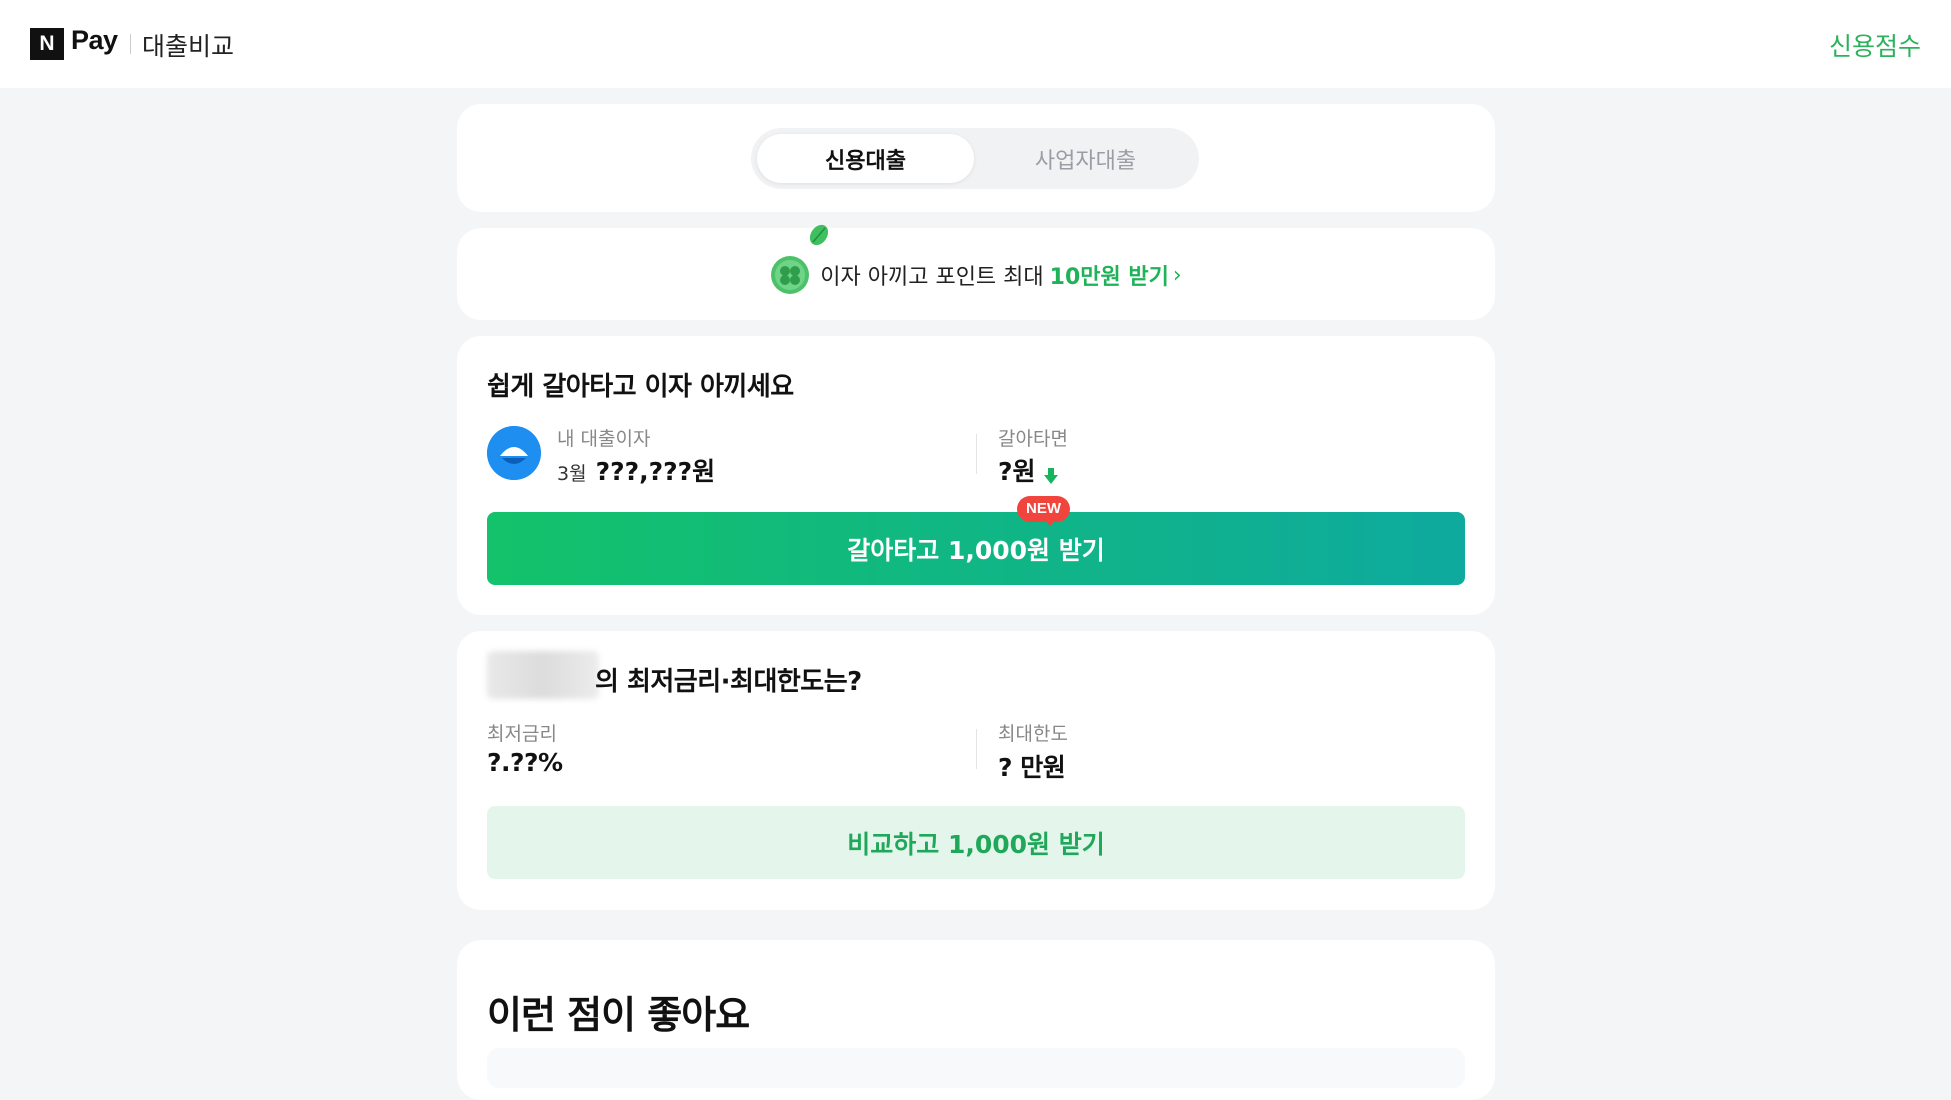 Image resolution: width=1951 pixels, height=1100 pixels. What do you see at coordinates (655, 471) in the screenshot?
I see `my-interest-value: ???,???원` at bounding box center [655, 471].